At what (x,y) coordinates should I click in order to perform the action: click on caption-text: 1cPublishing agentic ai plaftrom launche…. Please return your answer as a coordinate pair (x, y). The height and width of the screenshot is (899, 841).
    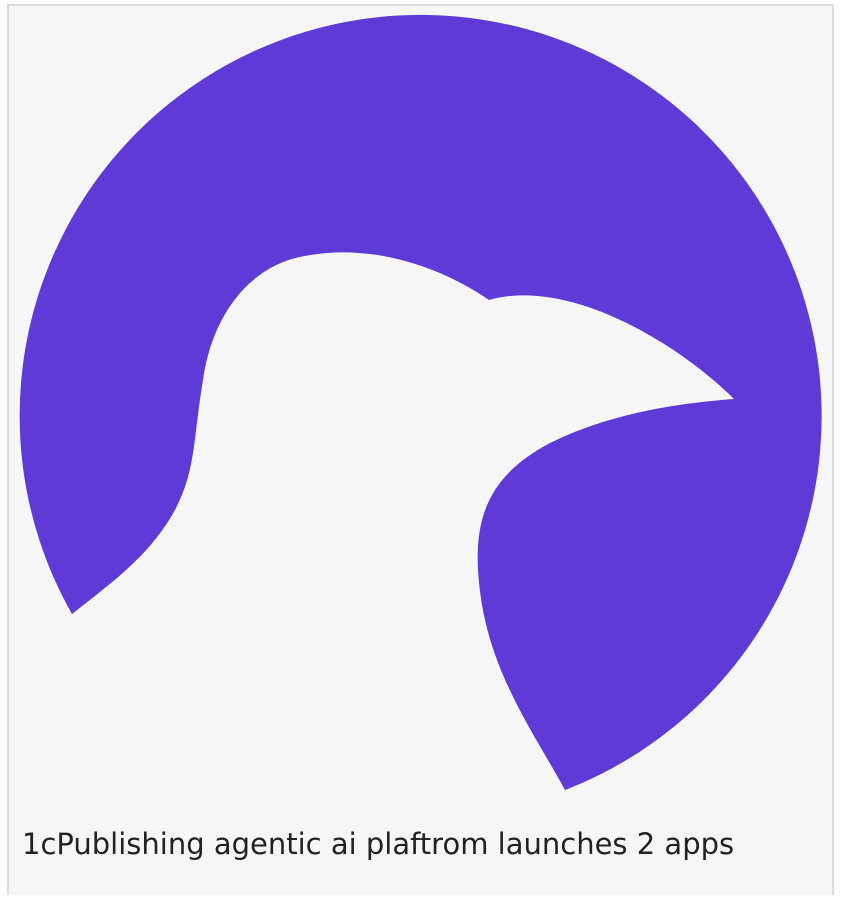
    Looking at the image, I should click on (378, 844).